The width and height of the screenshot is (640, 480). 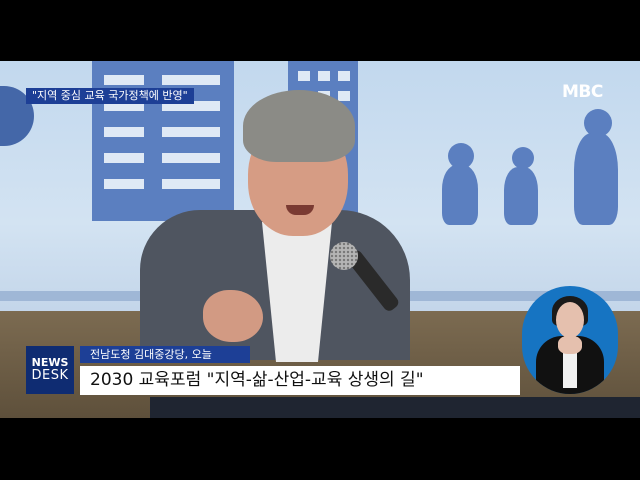 I want to click on microphone-icon, so click(x=344, y=256).